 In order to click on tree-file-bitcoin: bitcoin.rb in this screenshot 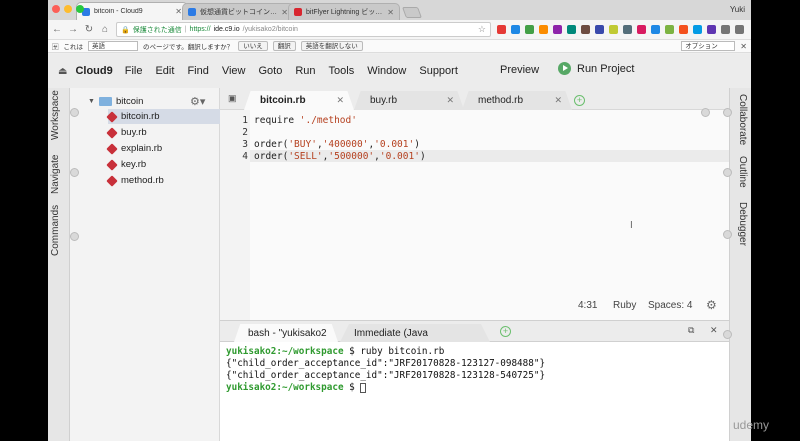, I will do `click(163, 116)`.